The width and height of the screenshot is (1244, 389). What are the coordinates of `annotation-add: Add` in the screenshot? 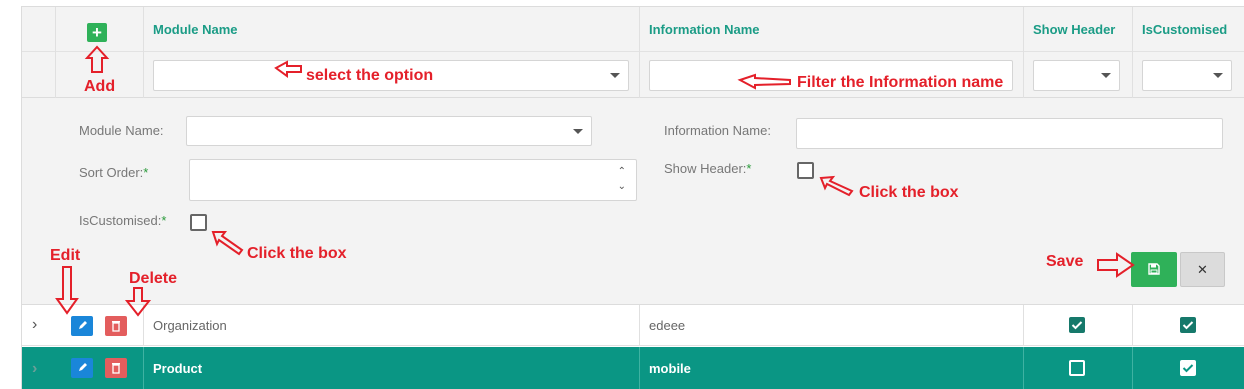 It's located at (100, 86).